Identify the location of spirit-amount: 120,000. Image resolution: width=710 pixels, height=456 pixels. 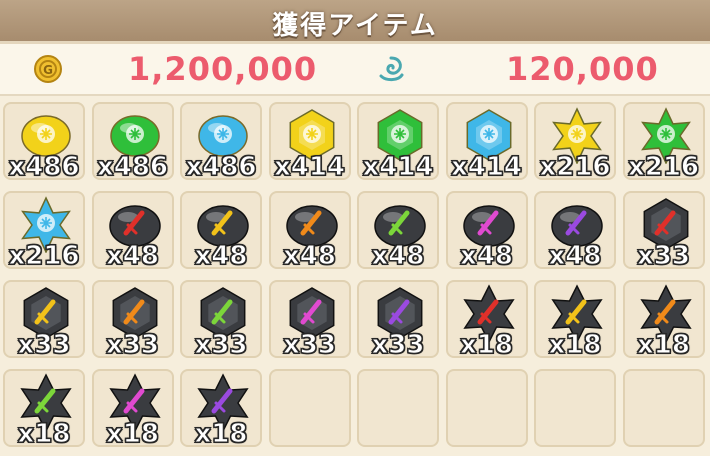
(582, 69).